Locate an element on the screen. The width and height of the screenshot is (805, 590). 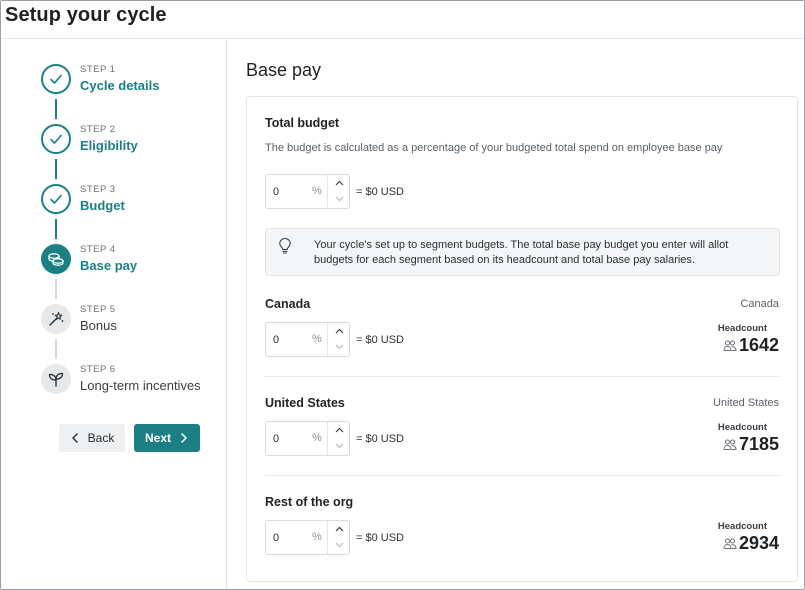
step-label: Cycle details is located at coordinates (120, 85).